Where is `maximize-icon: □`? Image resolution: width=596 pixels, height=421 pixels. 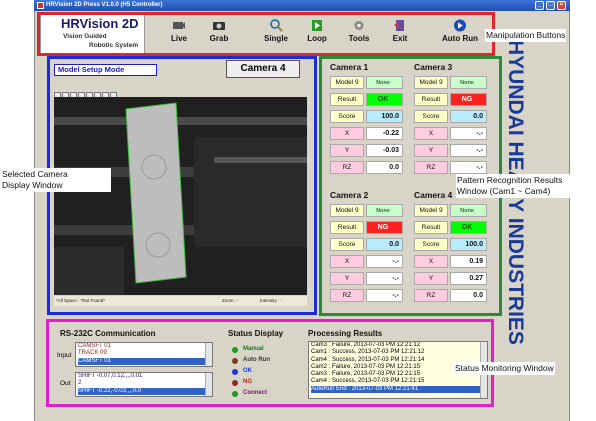 maximize-icon: □ is located at coordinates (550, 5).